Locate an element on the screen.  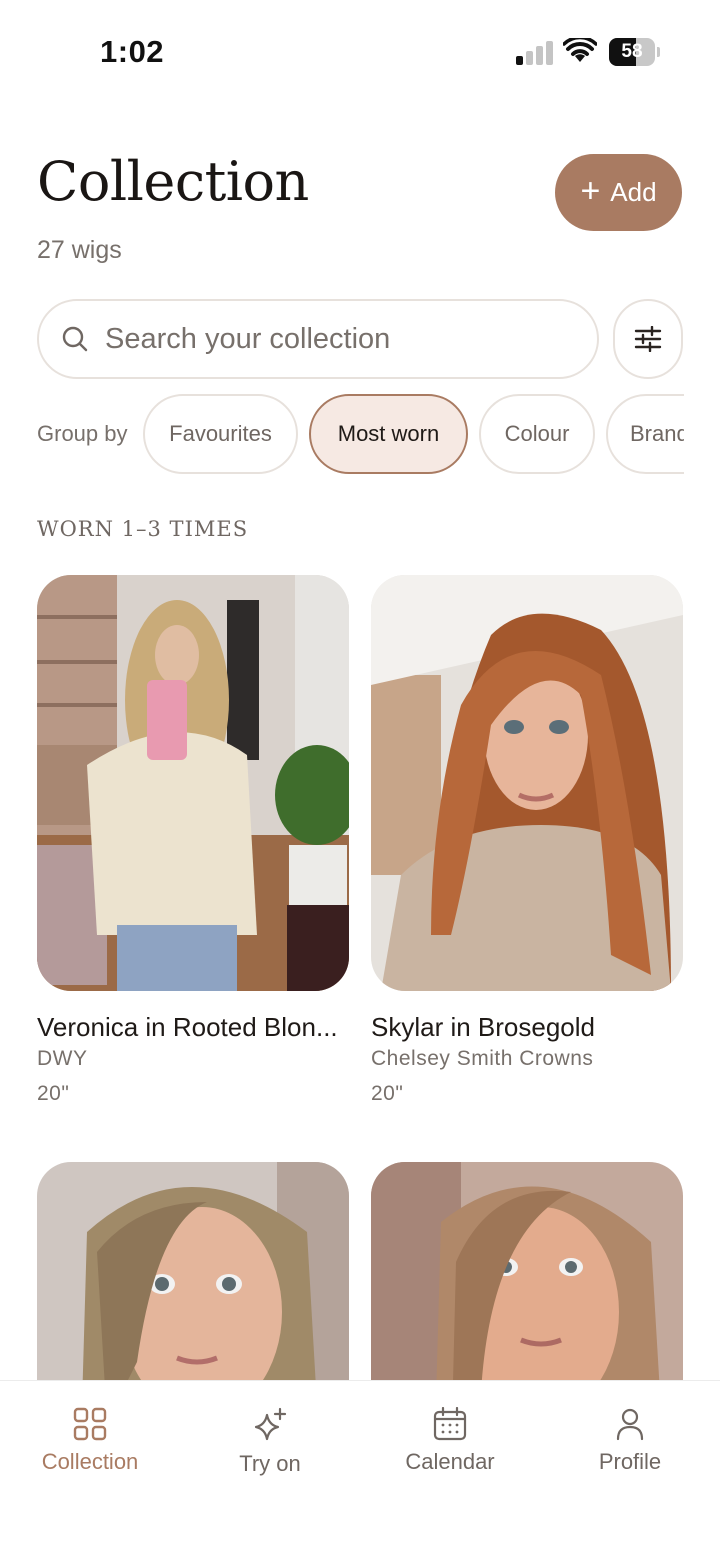
cellular-signal-icon is located at coordinates (535, 53).